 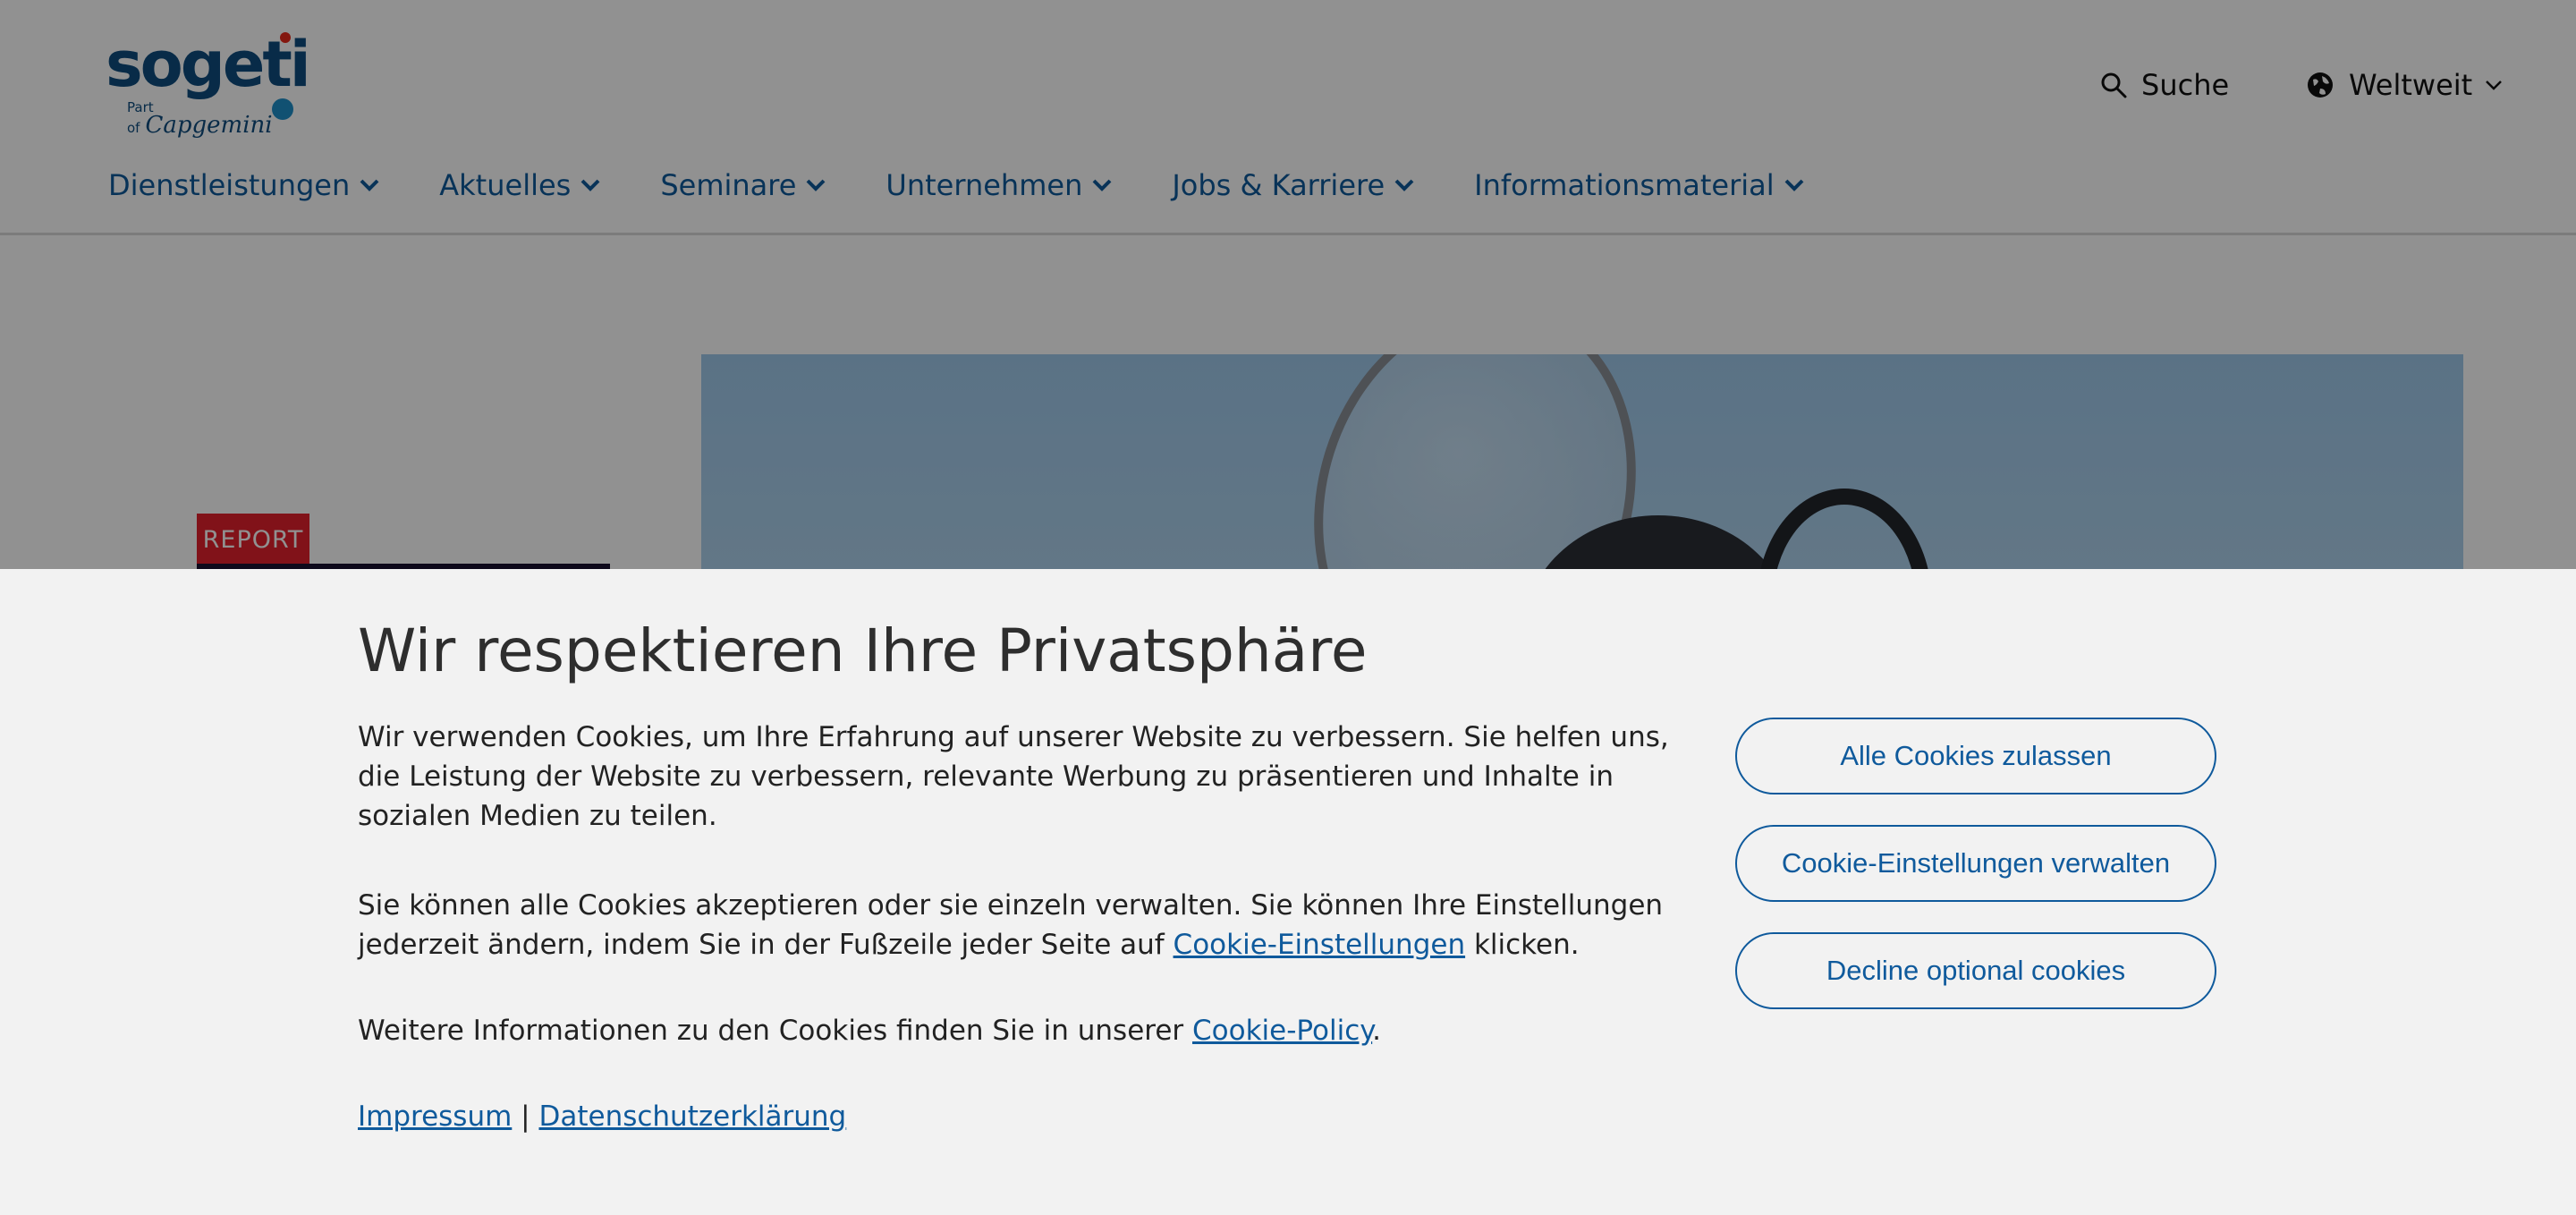 What do you see at coordinates (863, 651) in the screenshot?
I see `cookie-banner-title: Wir respektieren Ihre Privatsphäre` at bounding box center [863, 651].